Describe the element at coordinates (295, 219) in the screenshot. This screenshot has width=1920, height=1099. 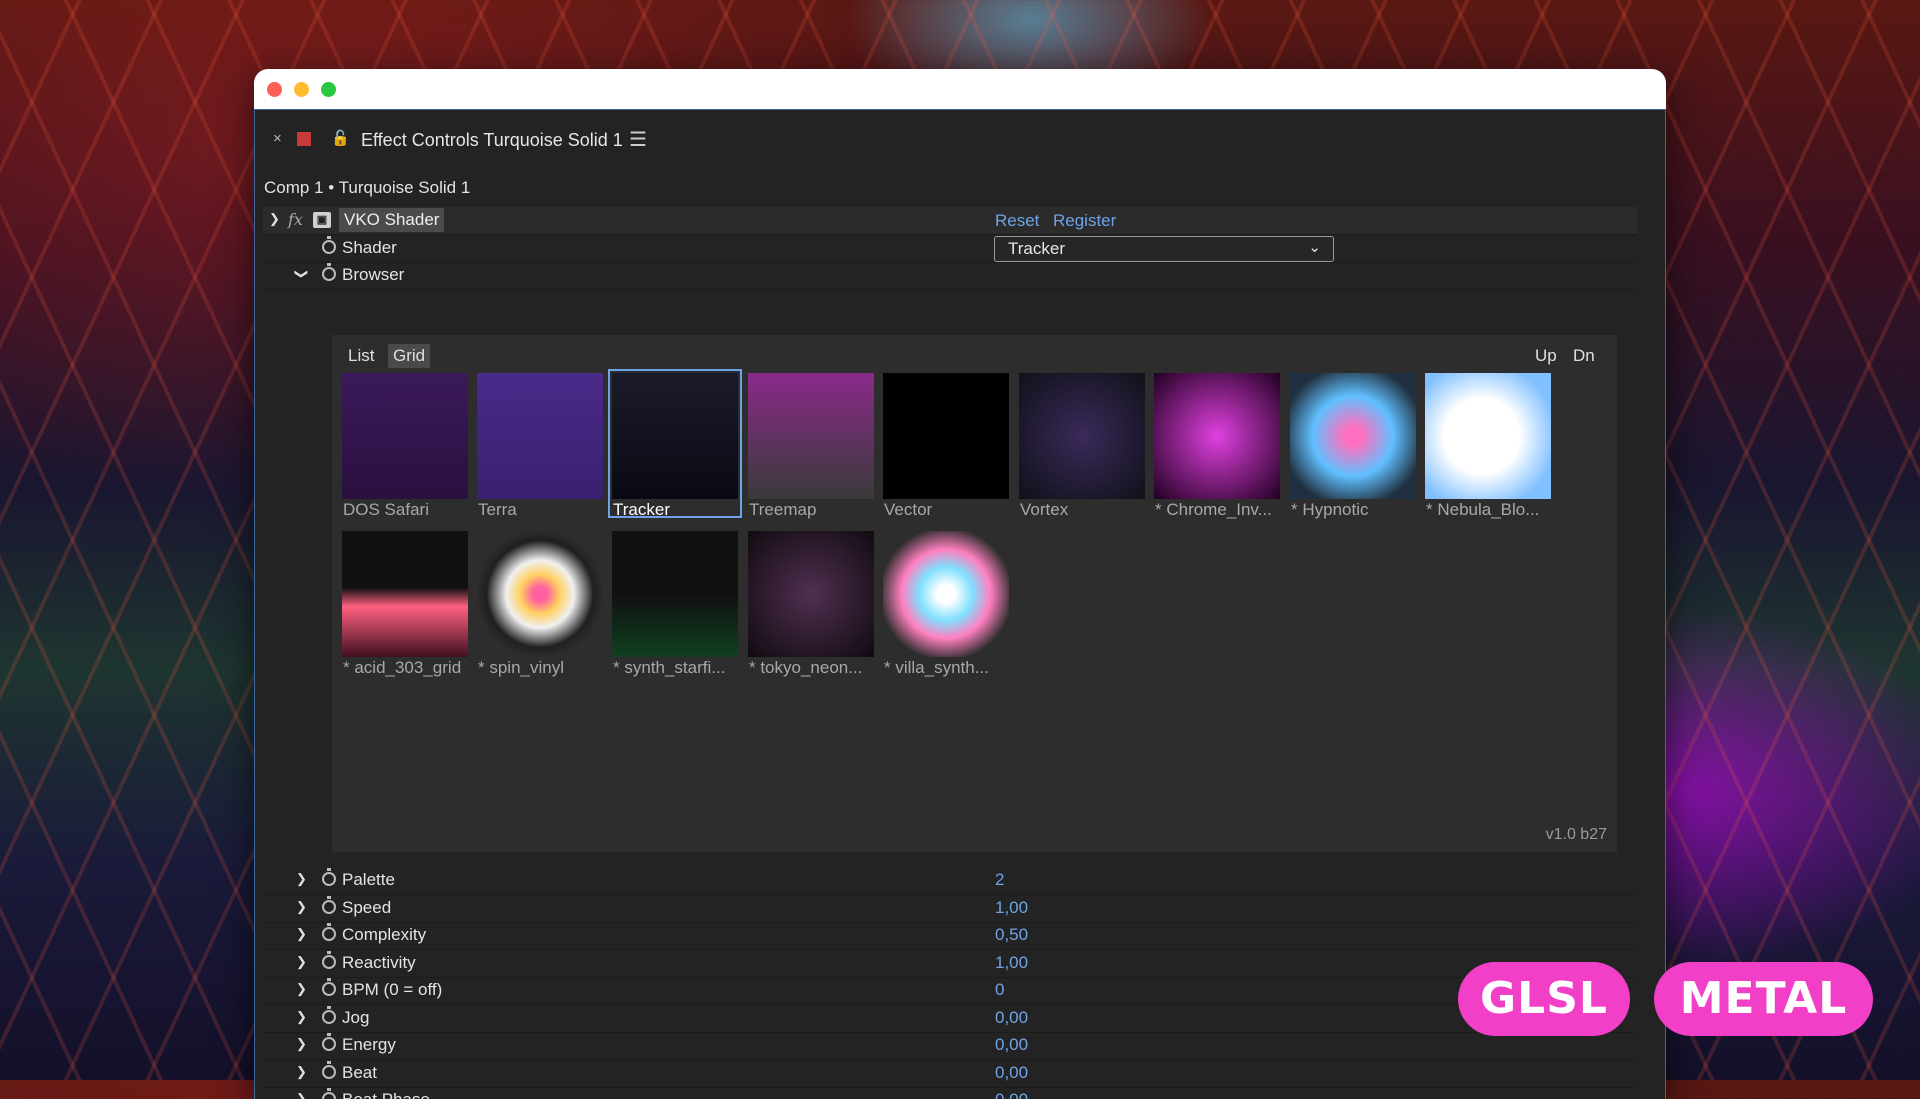
I see `fx-toggle-icon: fx` at that location.